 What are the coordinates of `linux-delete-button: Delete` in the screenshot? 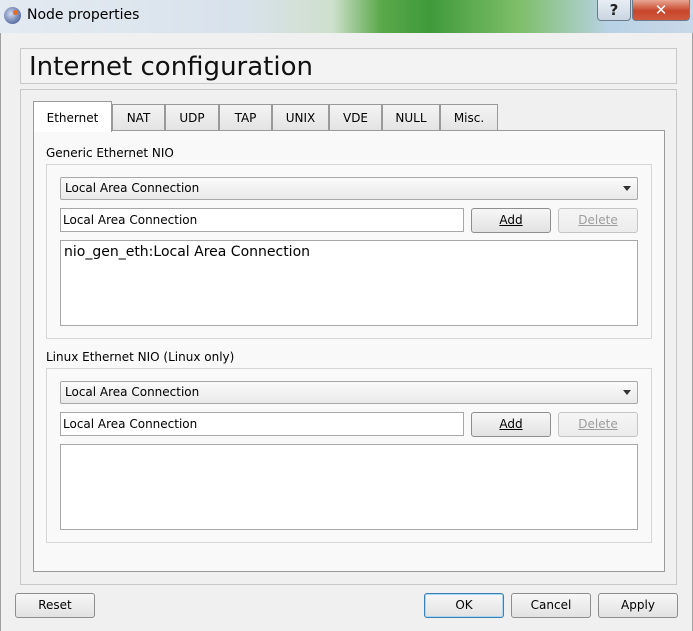 It's located at (598, 424).